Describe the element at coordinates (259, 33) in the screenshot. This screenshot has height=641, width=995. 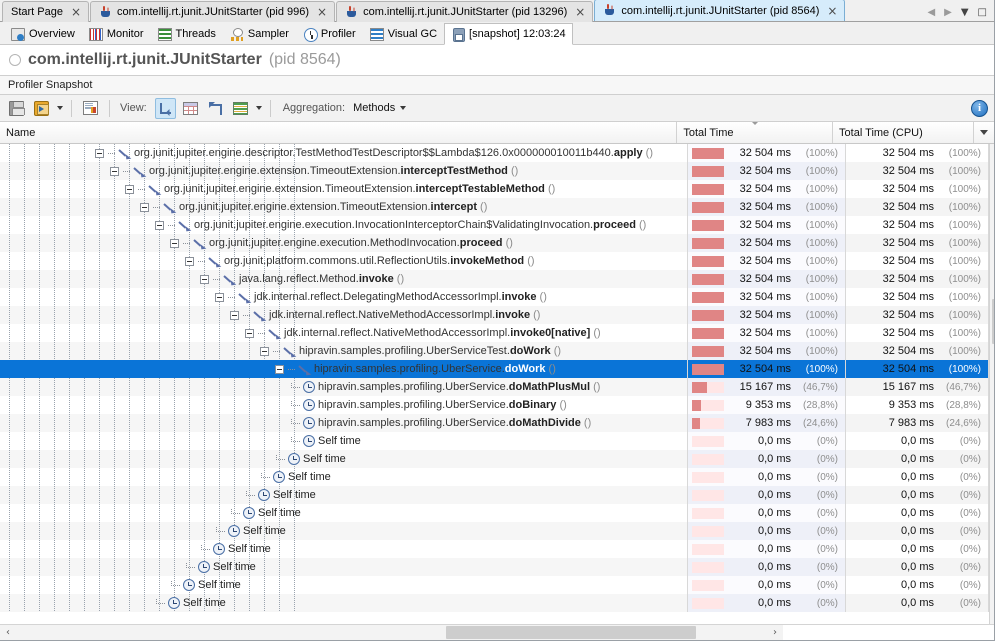
I see `tab-sampler: Sampler` at that location.